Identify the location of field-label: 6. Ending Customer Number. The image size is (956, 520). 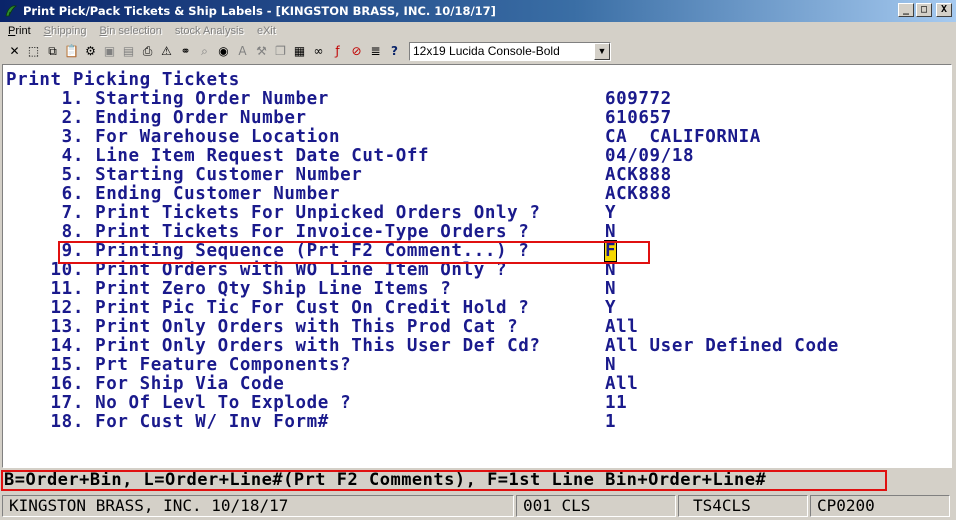
(173, 194).